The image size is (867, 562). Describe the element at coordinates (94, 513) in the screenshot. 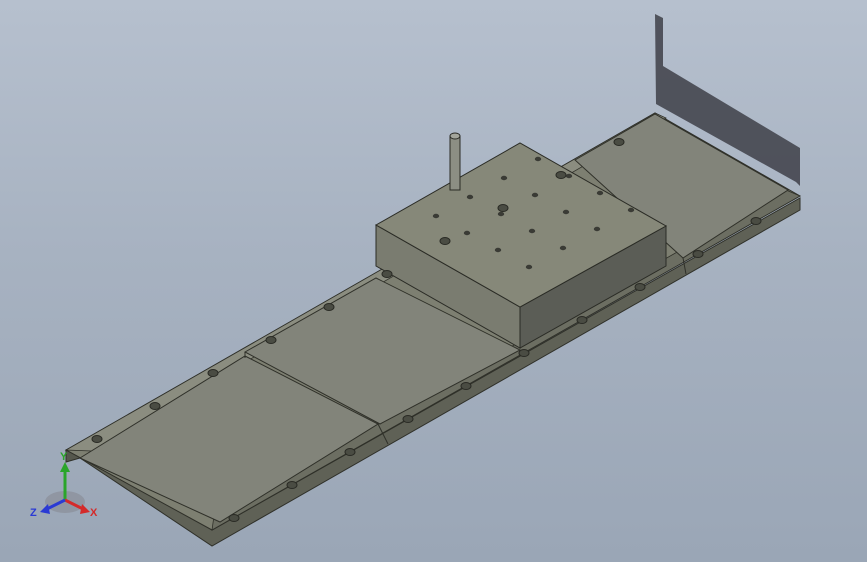

I see `triad-x-label: X` at that location.